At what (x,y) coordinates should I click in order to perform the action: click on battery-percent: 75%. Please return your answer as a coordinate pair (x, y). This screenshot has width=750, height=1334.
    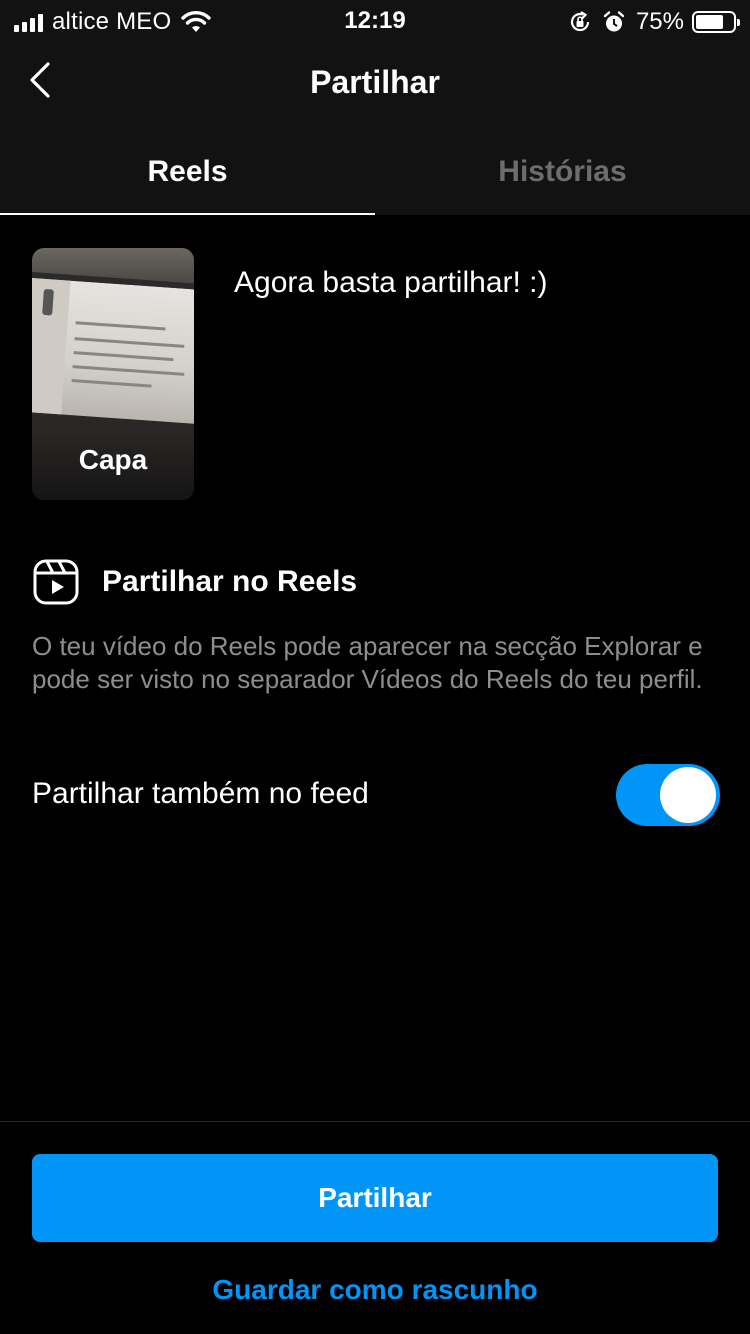
    Looking at the image, I should click on (659, 21).